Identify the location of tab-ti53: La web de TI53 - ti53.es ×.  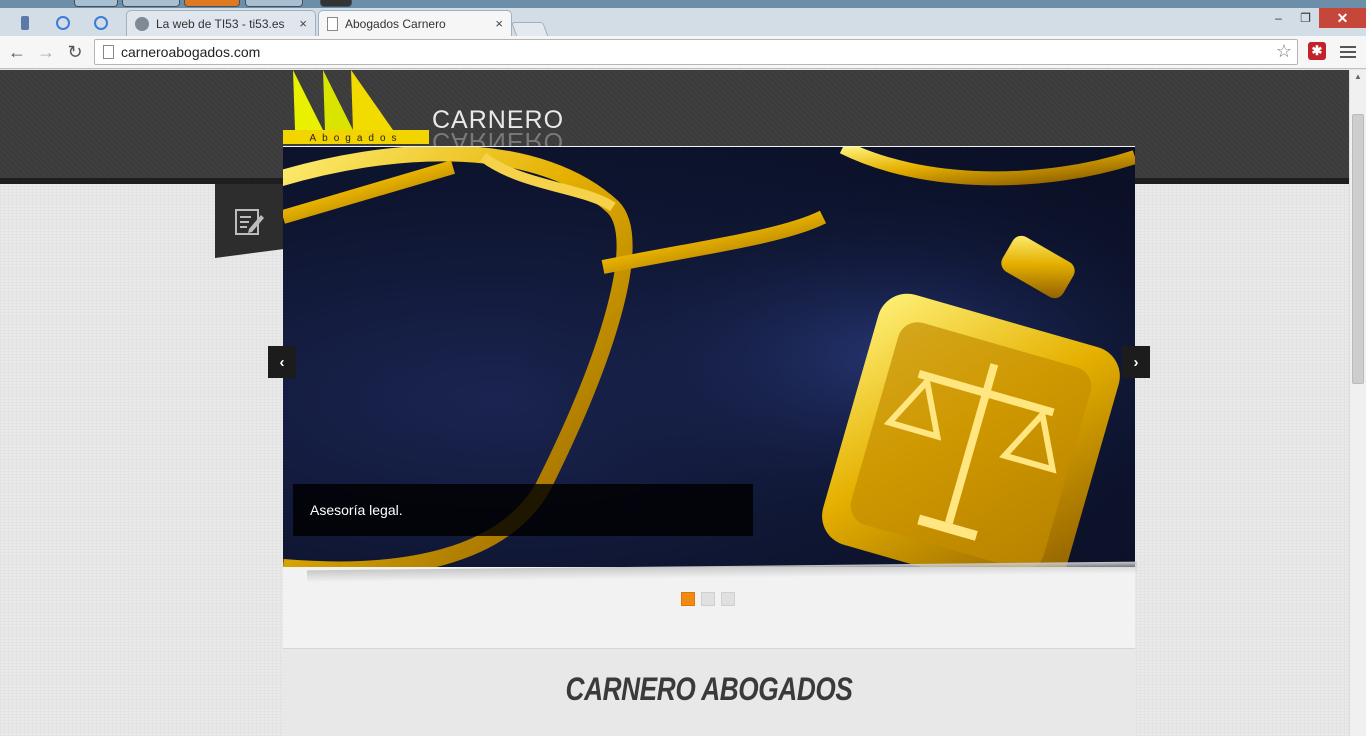
(221, 23).